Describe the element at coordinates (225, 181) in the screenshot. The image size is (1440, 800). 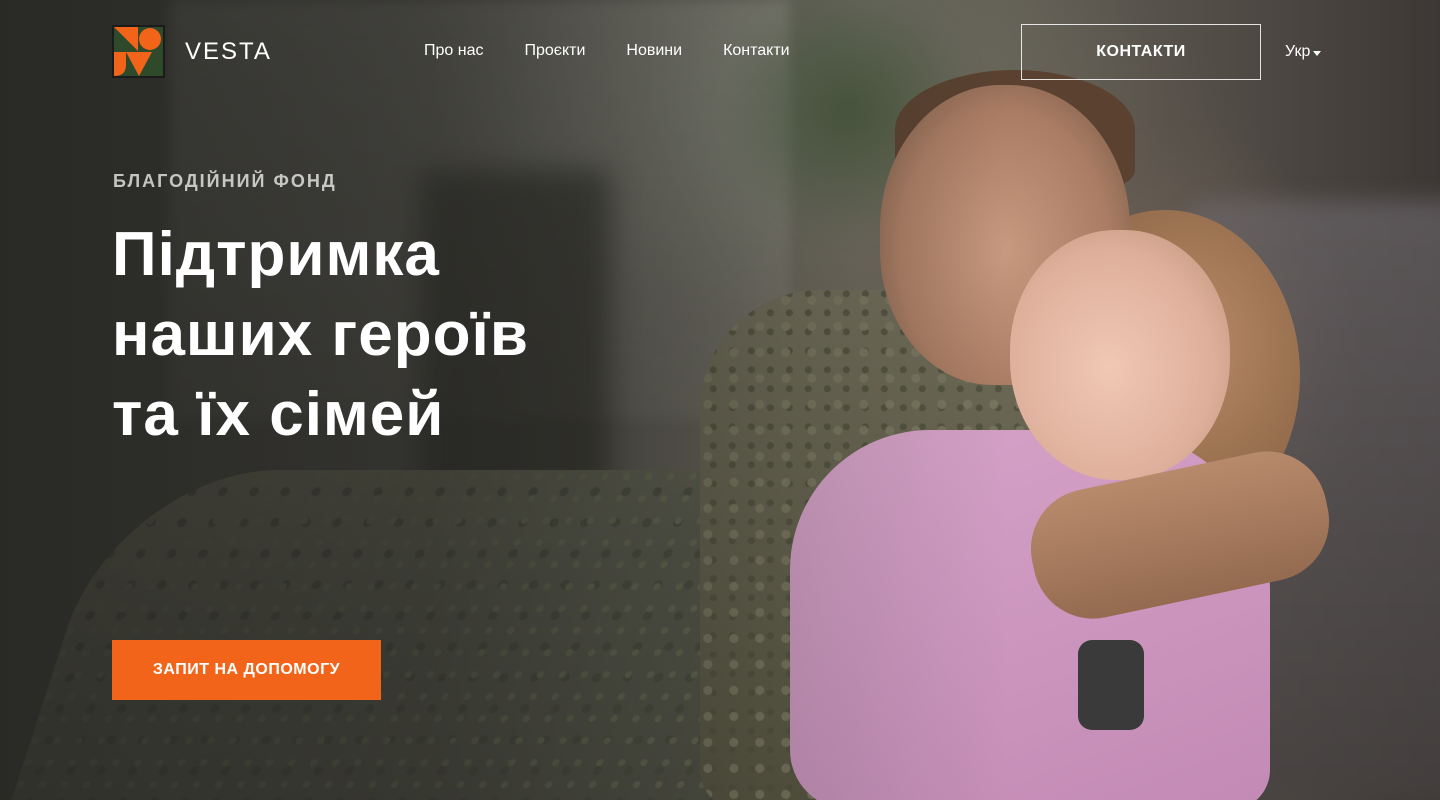
I see `hero-eyebrow: БЛАГОДІЙНИЙ ФОНД` at that location.